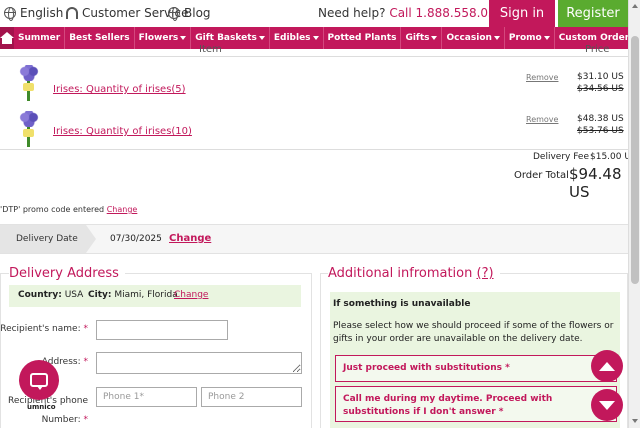 This screenshot has width=640, height=428. Describe the element at coordinates (119, 89) in the screenshot. I see `item-name-link: Irises: Quantity of irises(5)` at that location.